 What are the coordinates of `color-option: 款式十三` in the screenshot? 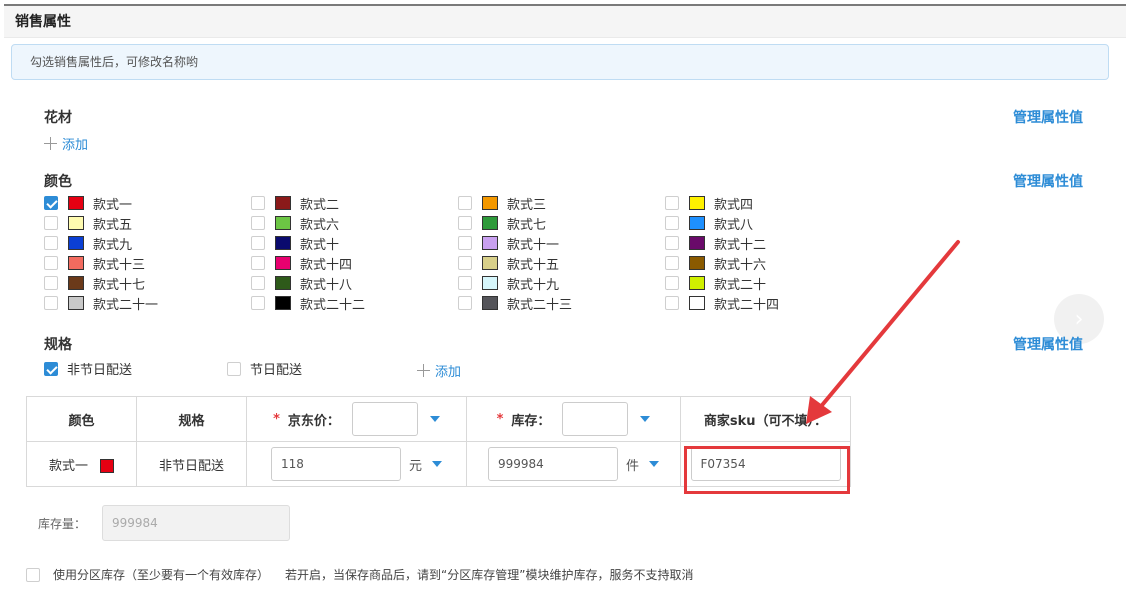 It's located at (147, 263).